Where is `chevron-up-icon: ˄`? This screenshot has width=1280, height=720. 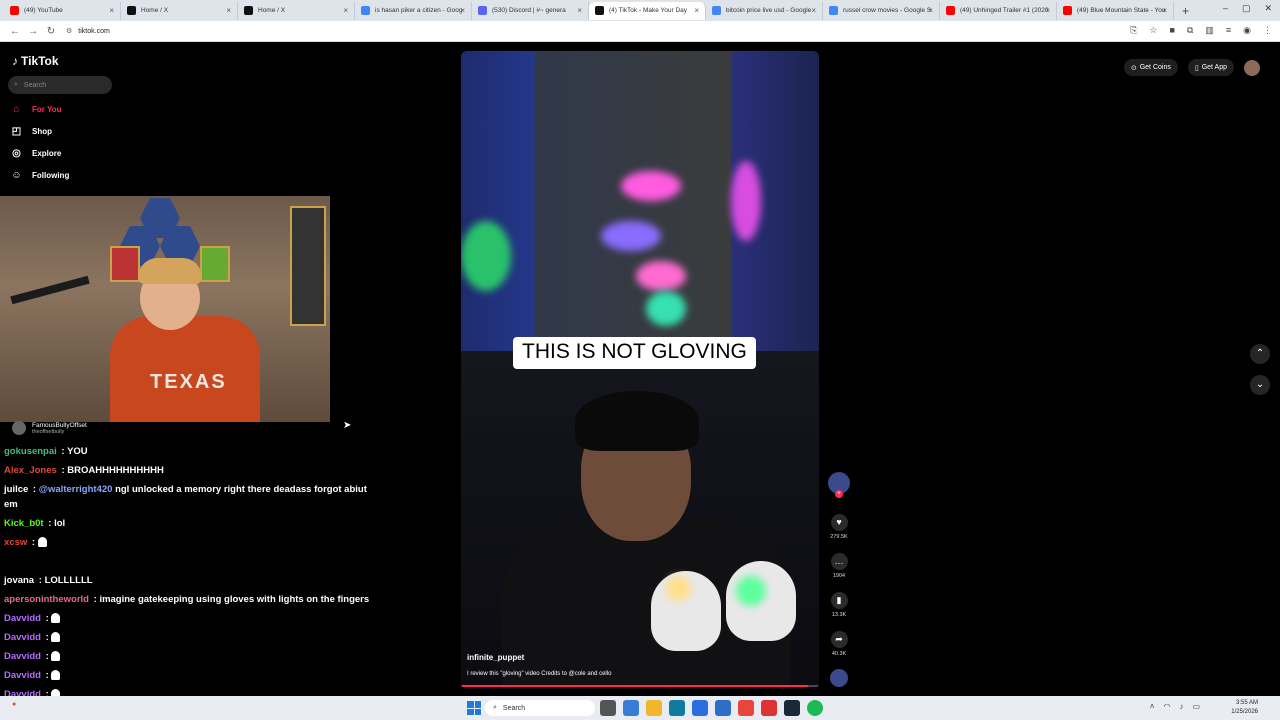 chevron-up-icon: ˄ is located at coordinates (1152, 706).